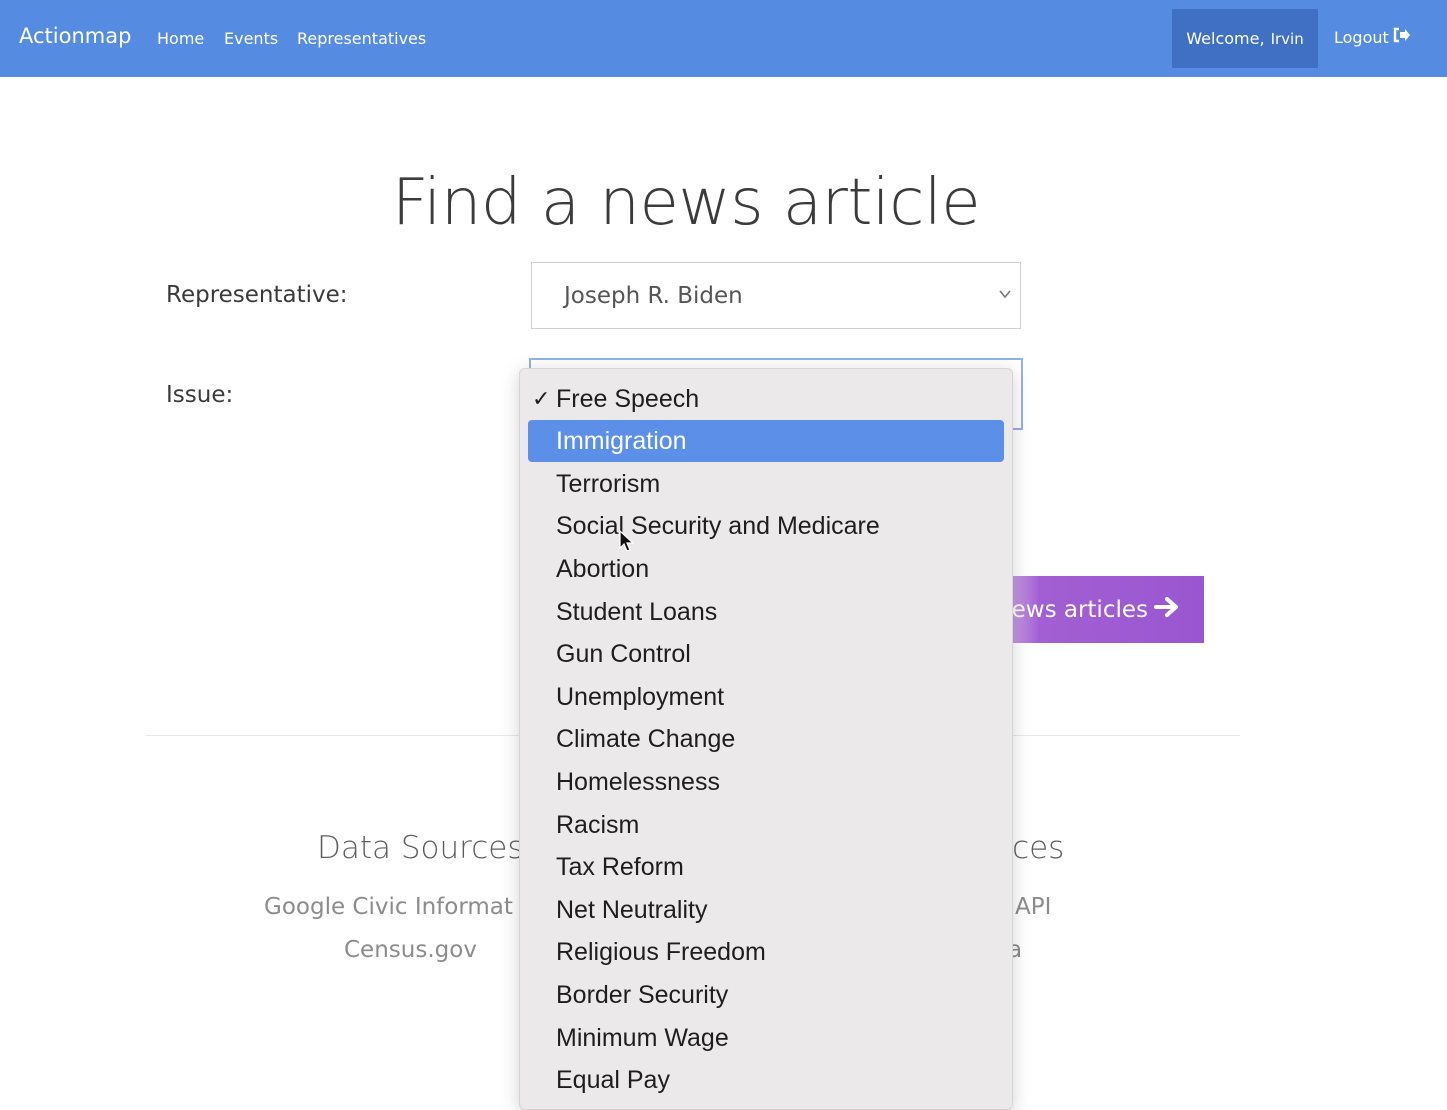  Describe the element at coordinates (621, 440) in the screenshot. I see `issue-option-label: Immigration` at that location.